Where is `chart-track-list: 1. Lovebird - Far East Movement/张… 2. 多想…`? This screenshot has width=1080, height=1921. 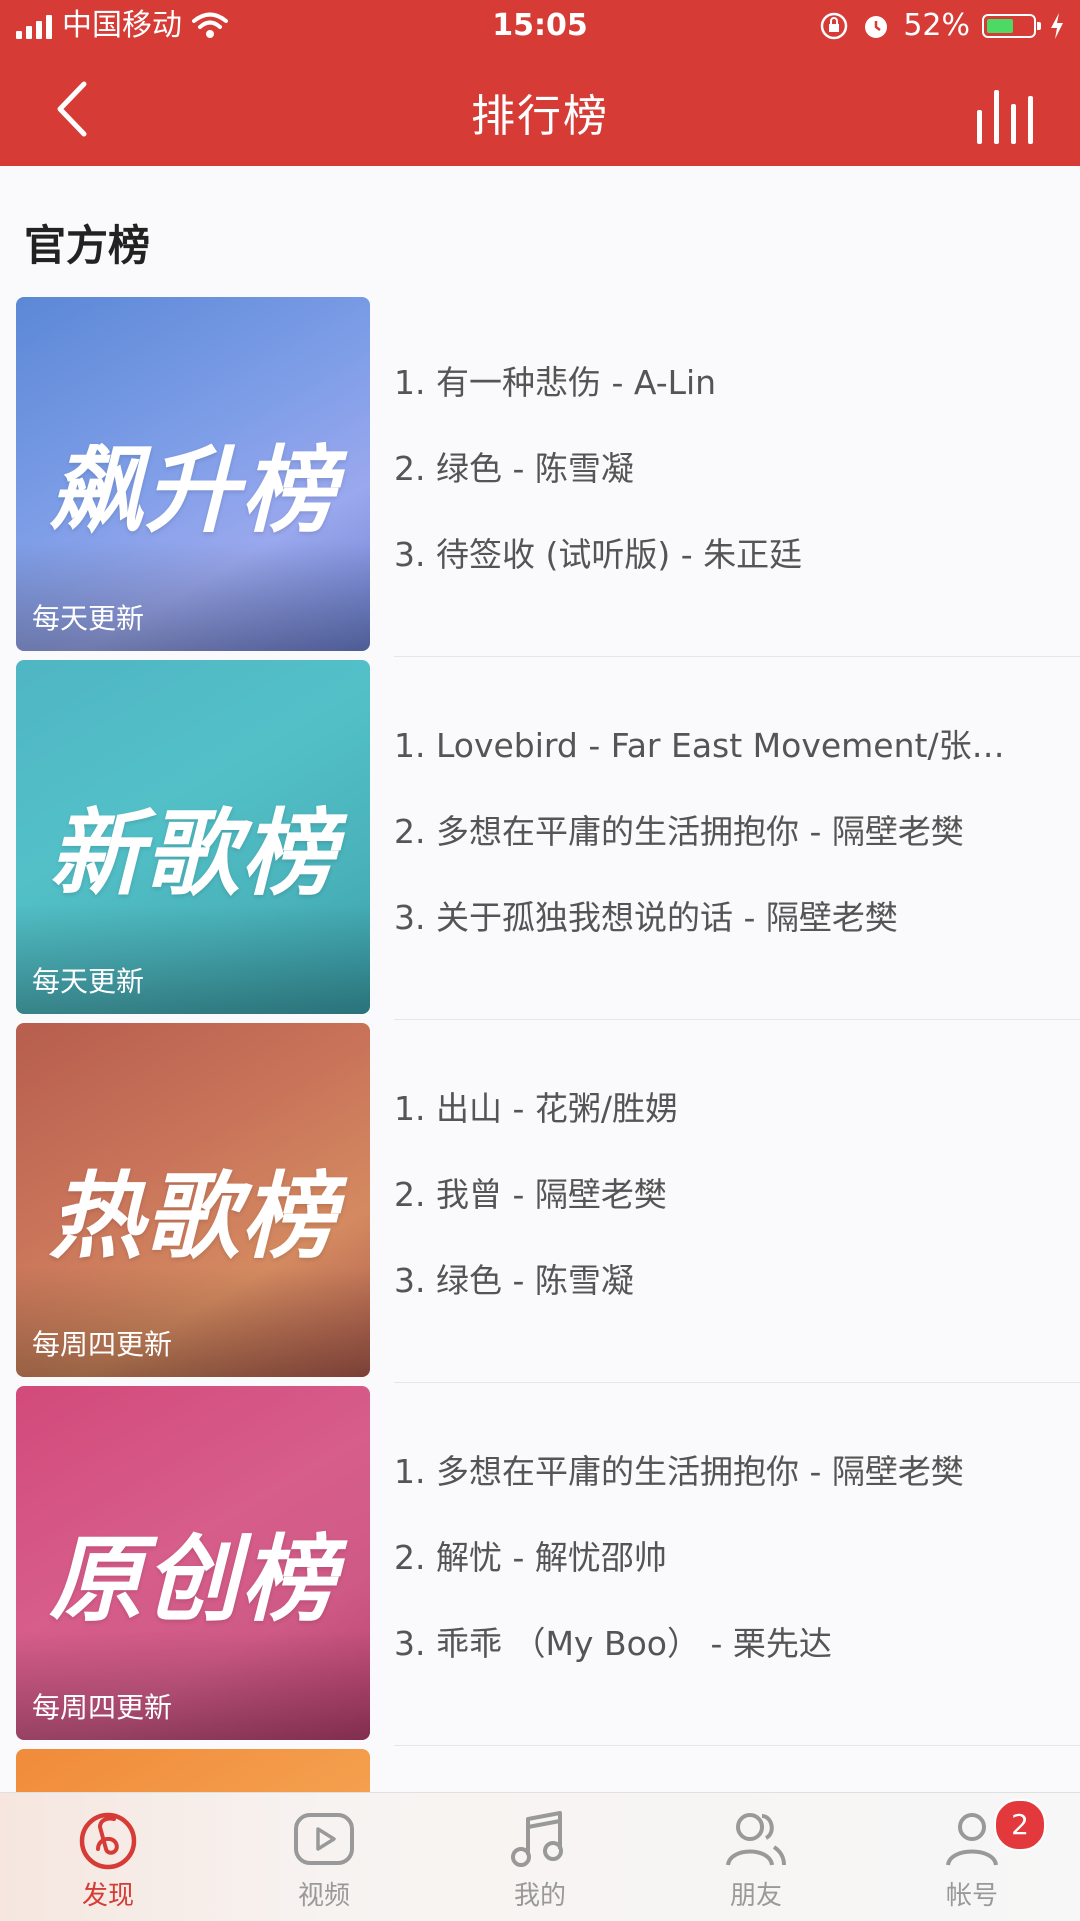
chart-track-list: 1. Lovebird - Far East Movement/张… 2. 多想… is located at coordinates (724, 853).